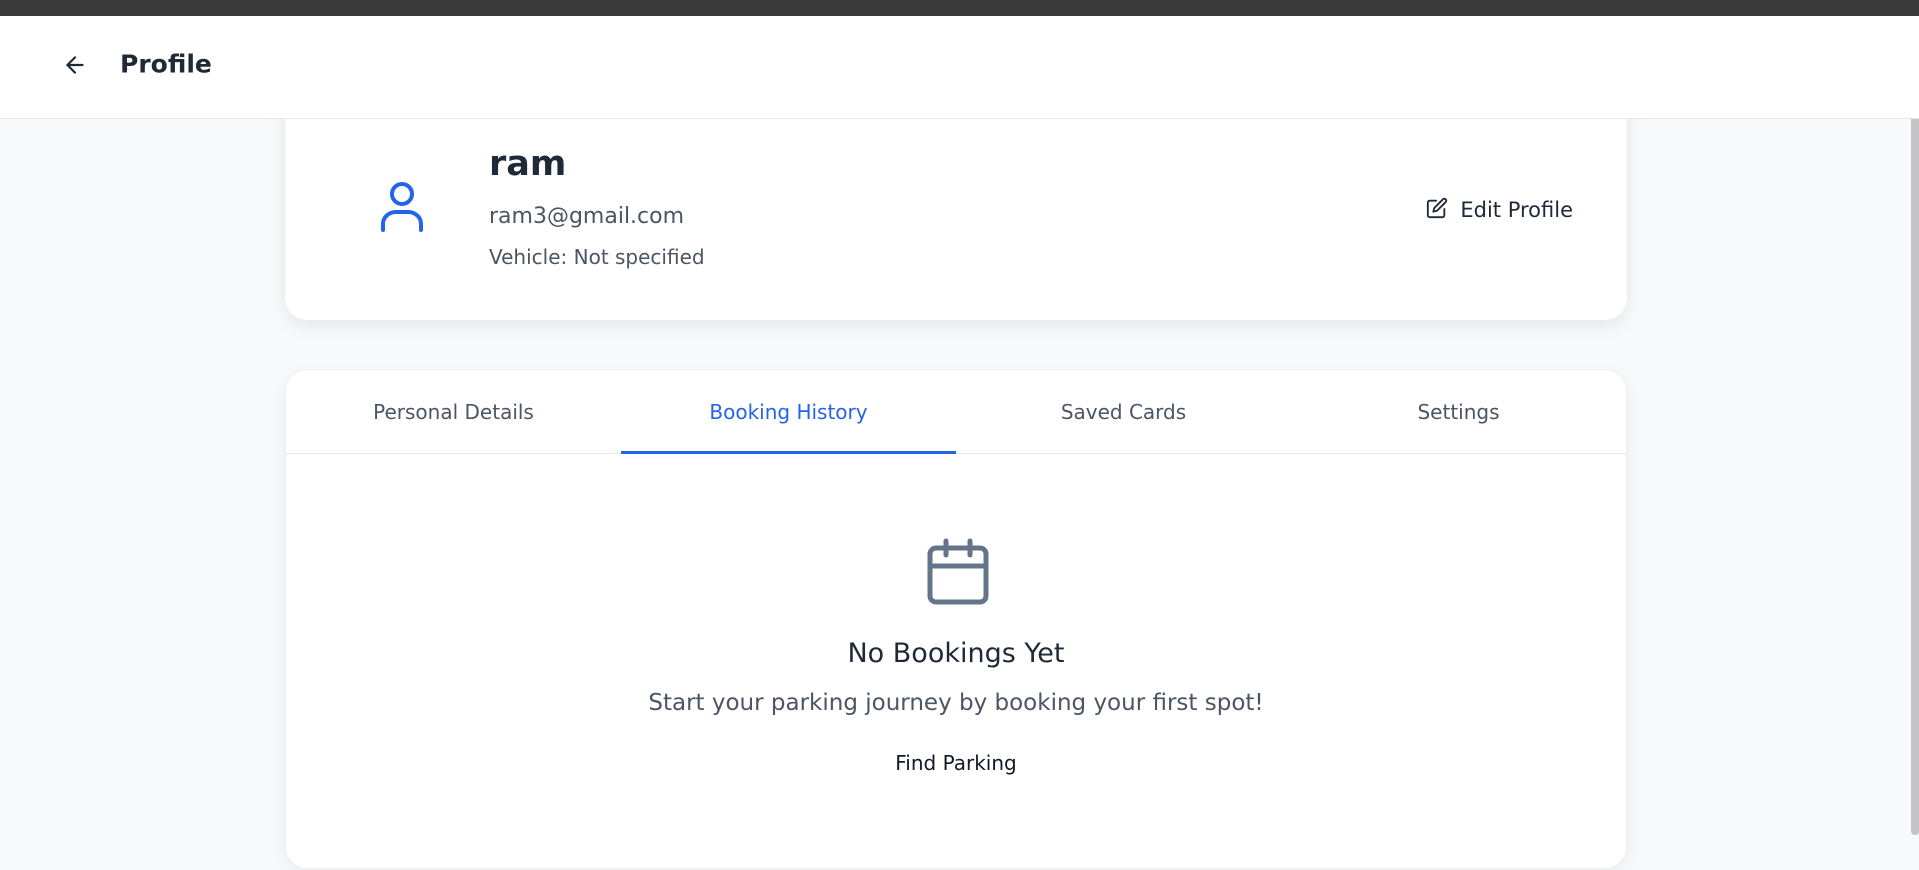  Describe the element at coordinates (956, 653) in the screenshot. I see `empty-state-title: No Bookings Yet` at that location.